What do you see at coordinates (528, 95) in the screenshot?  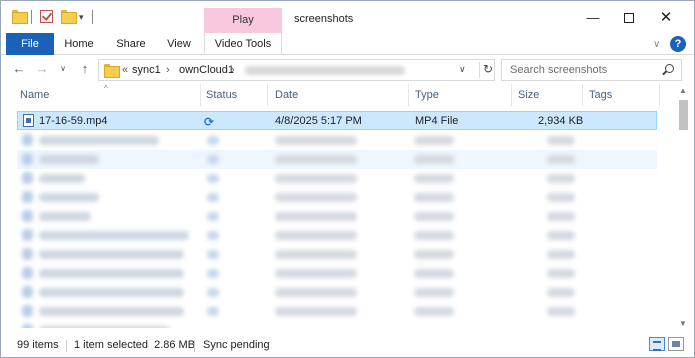 I see `column-header-size: Size` at bounding box center [528, 95].